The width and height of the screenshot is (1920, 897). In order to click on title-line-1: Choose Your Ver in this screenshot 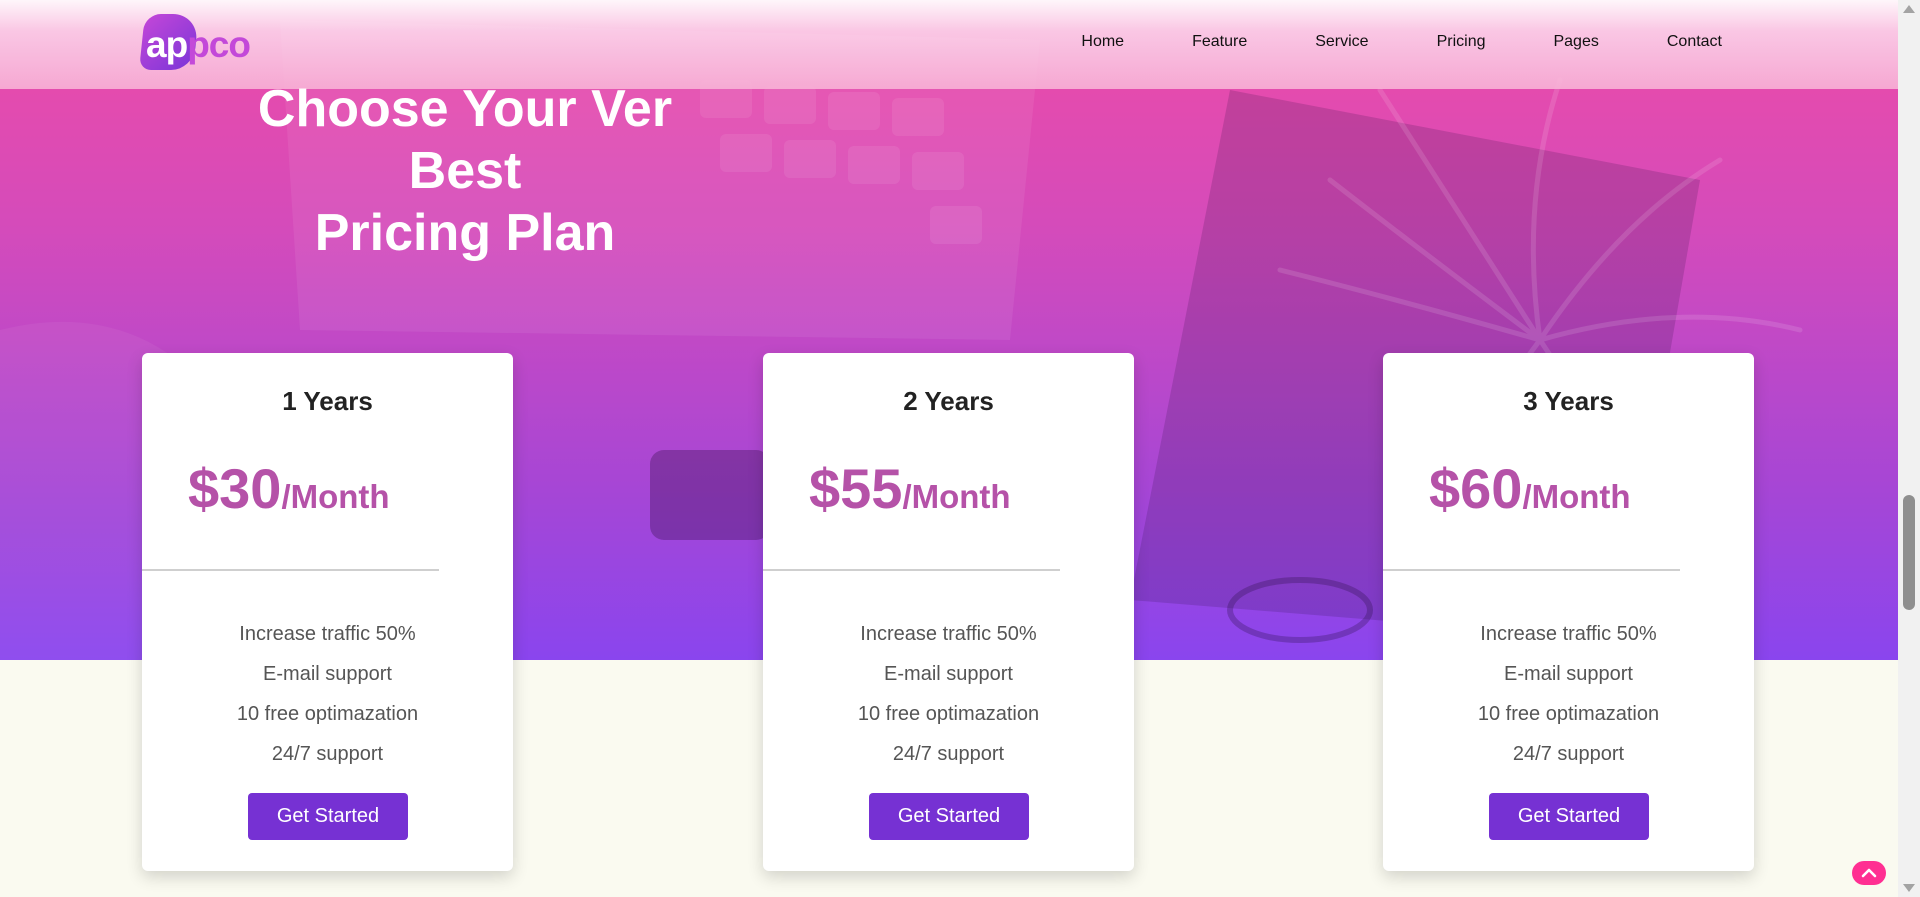, I will do `click(465, 109)`.